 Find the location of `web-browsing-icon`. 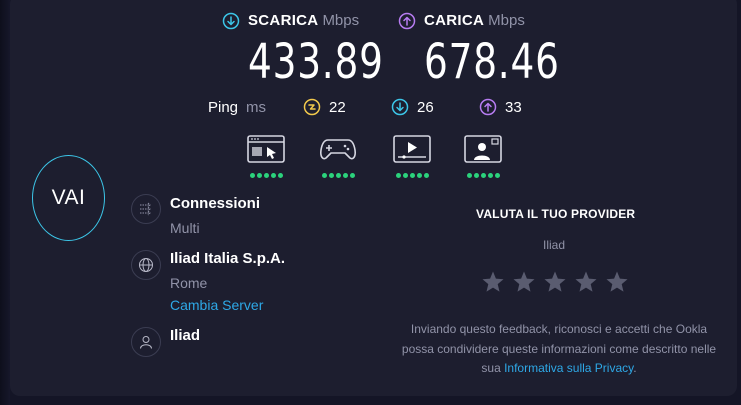

web-browsing-icon is located at coordinates (266, 151).